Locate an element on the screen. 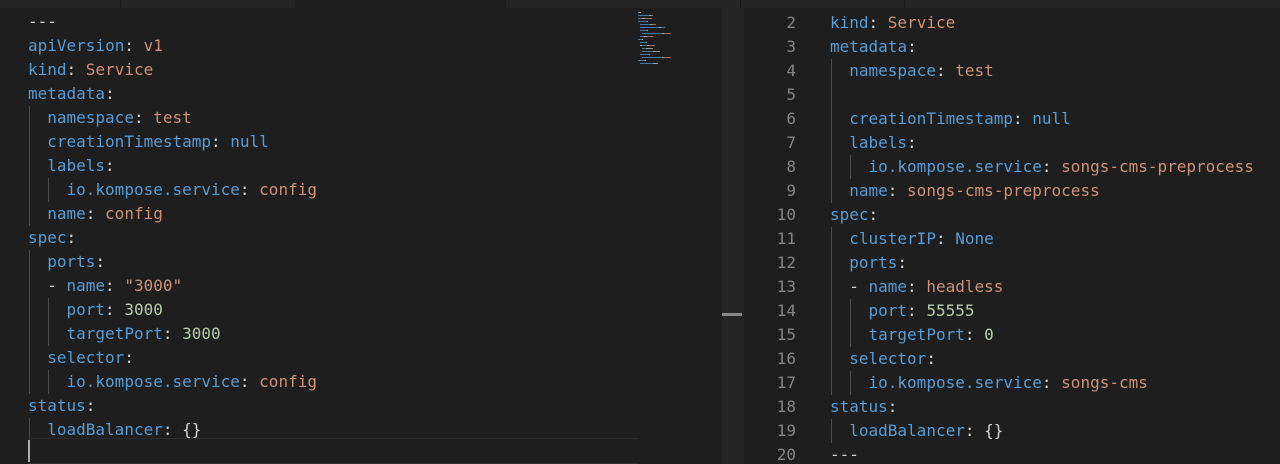 The height and width of the screenshot is (464, 1280). yaml-punctuation-token: {} is located at coordinates (192, 429).